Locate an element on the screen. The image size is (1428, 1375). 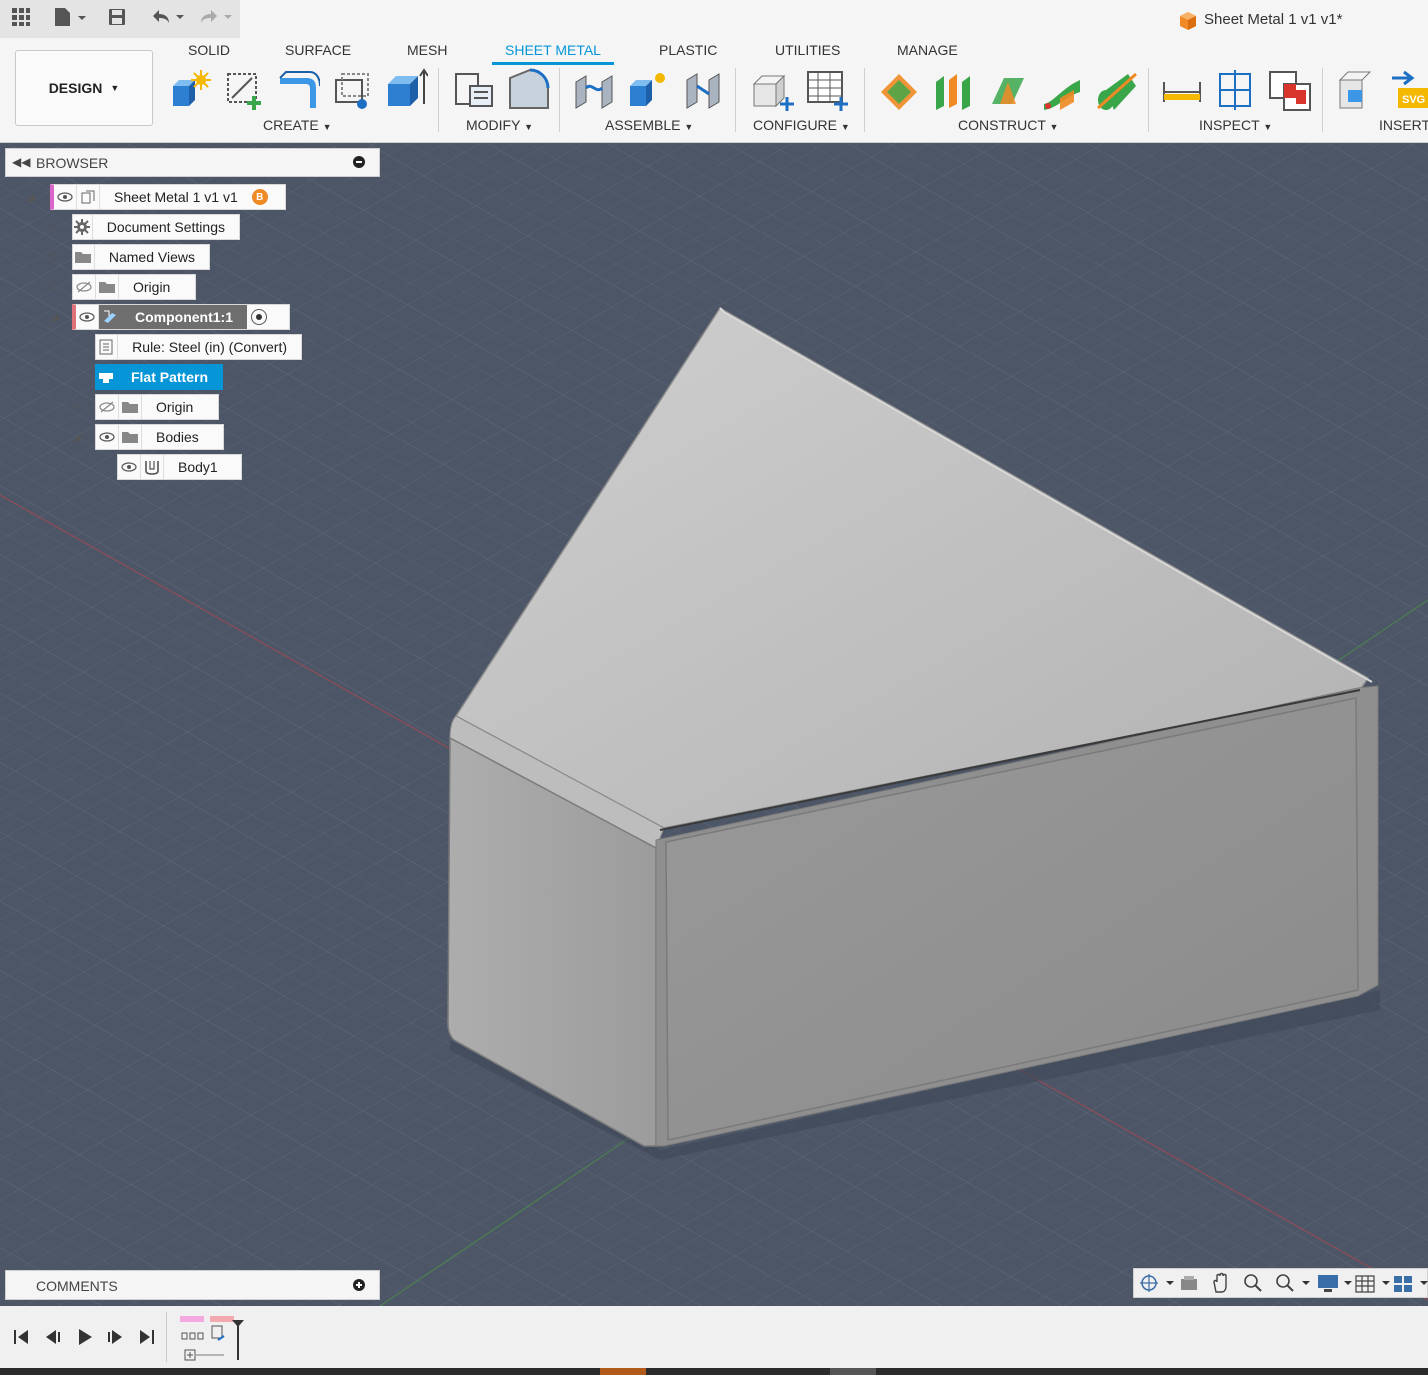
grid-settings-icon is located at coordinates (1372, 1284).